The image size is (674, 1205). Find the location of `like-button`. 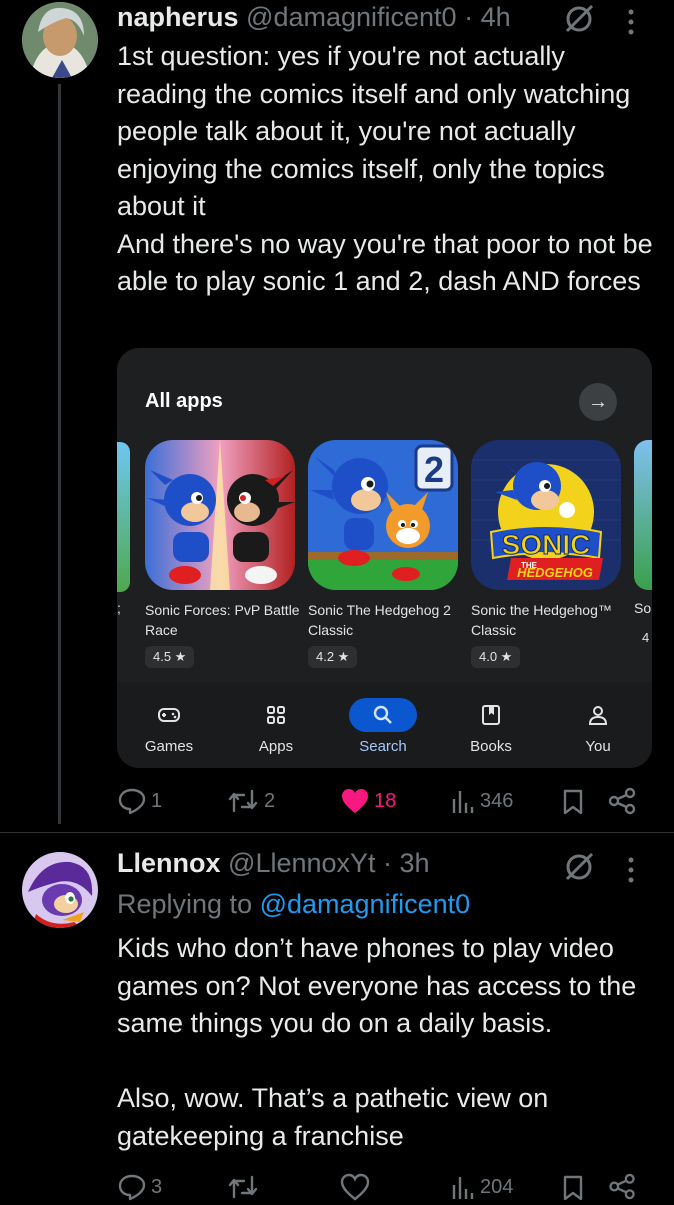

like-button is located at coordinates (355, 1187).